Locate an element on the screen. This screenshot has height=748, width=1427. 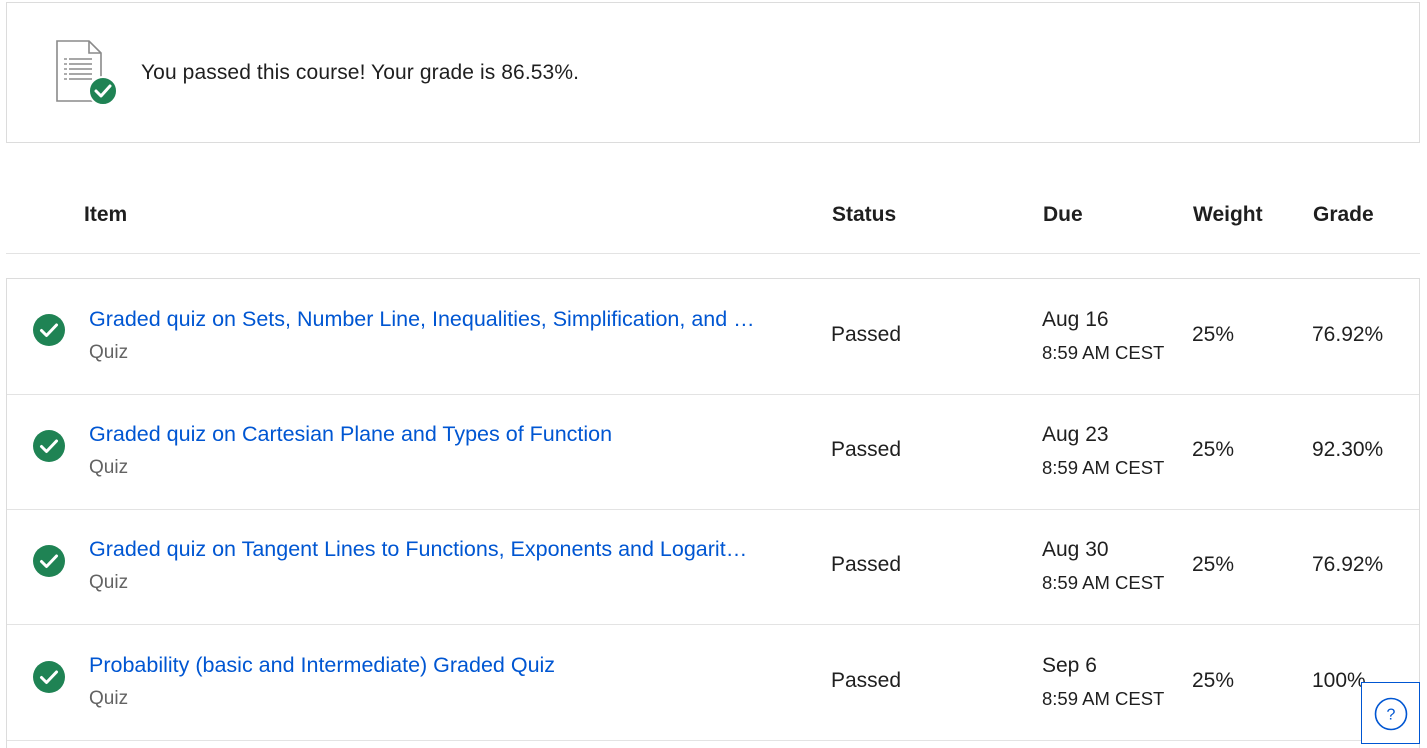
item-grade: 92.30% is located at coordinates (1348, 449).